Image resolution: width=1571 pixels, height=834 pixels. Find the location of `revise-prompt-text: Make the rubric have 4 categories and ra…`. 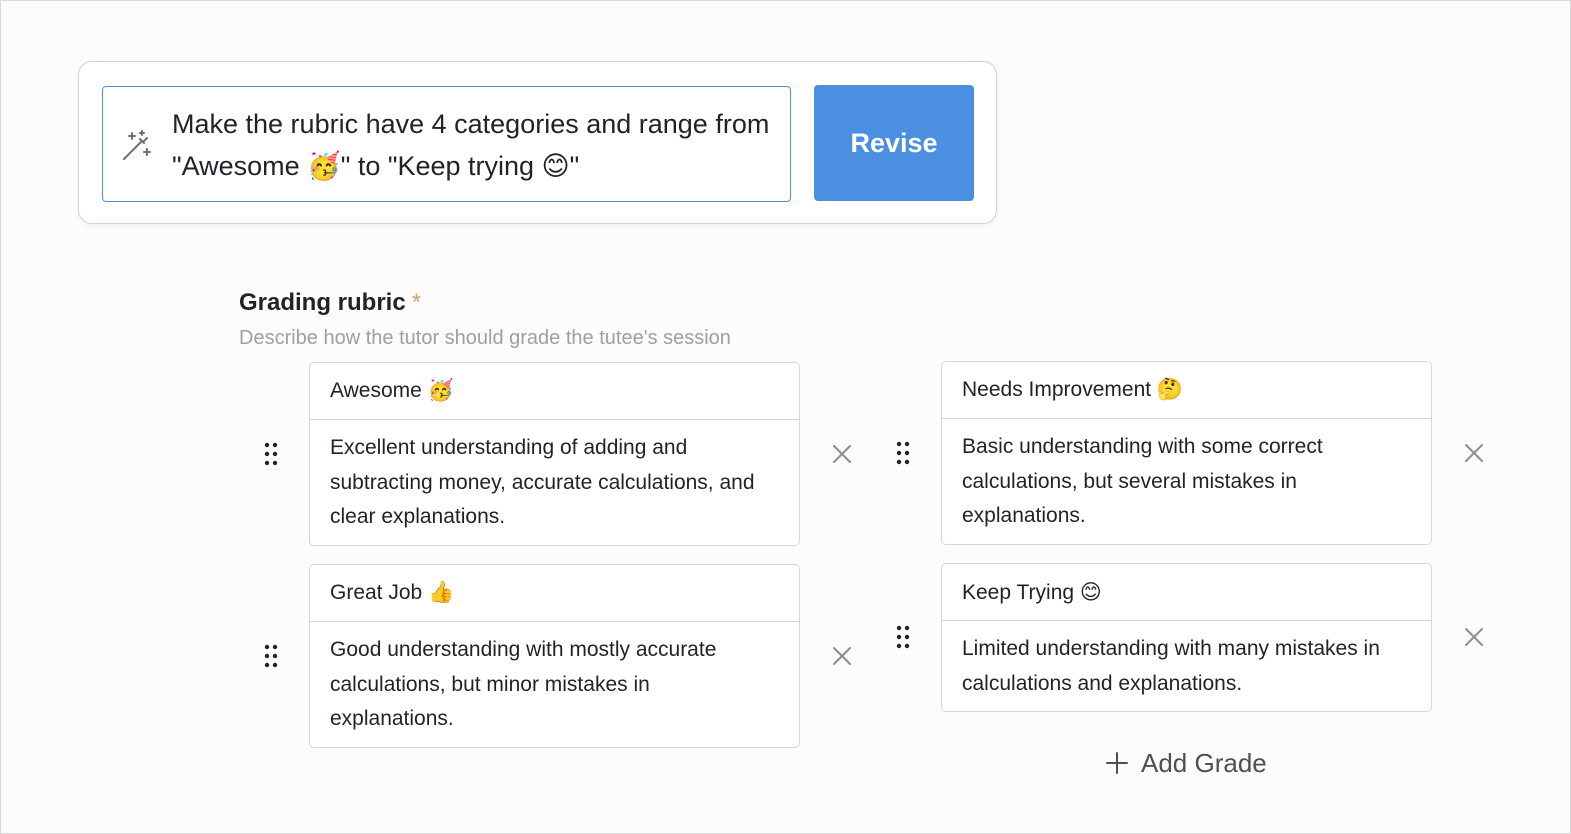

revise-prompt-text: Make the rubric have 4 categories and ra… is located at coordinates (471, 145).